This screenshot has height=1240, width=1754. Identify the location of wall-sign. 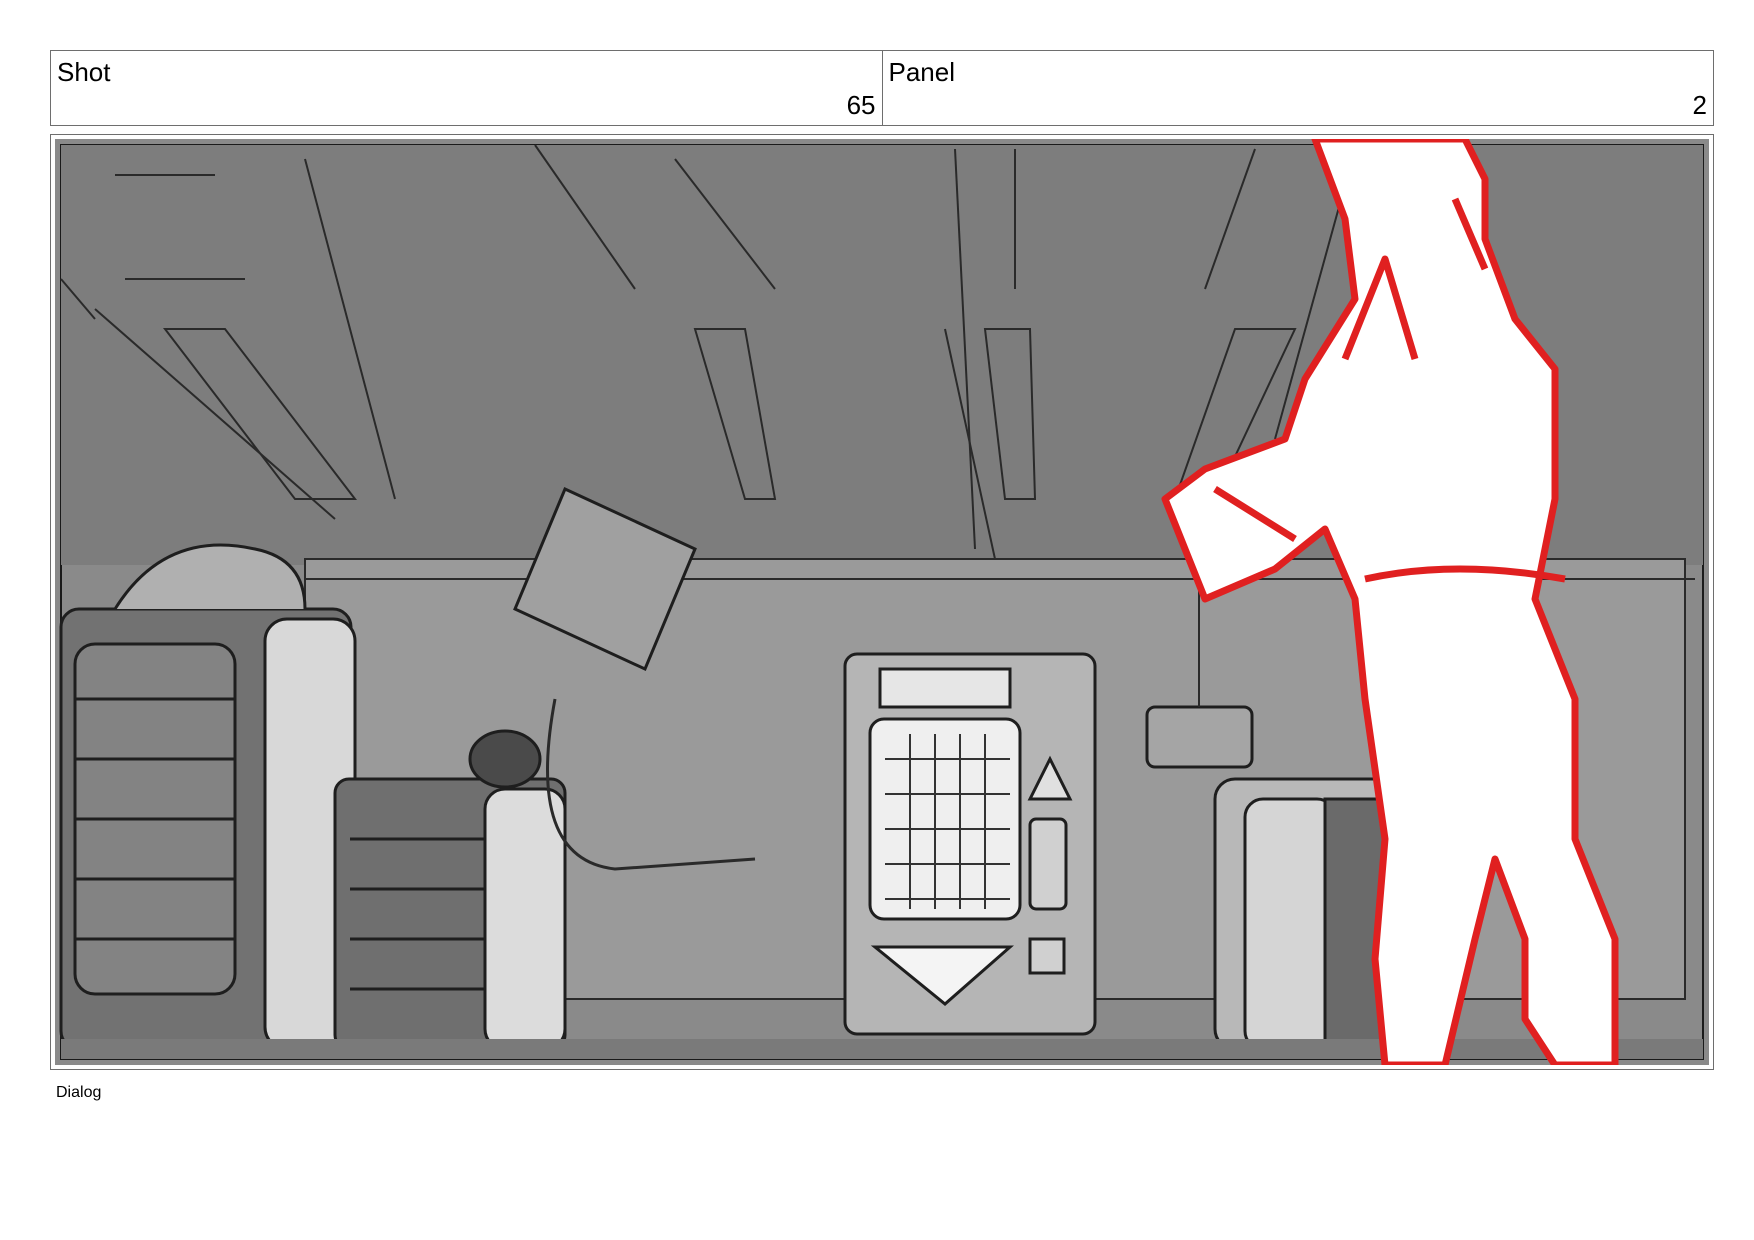
(1199, 737).